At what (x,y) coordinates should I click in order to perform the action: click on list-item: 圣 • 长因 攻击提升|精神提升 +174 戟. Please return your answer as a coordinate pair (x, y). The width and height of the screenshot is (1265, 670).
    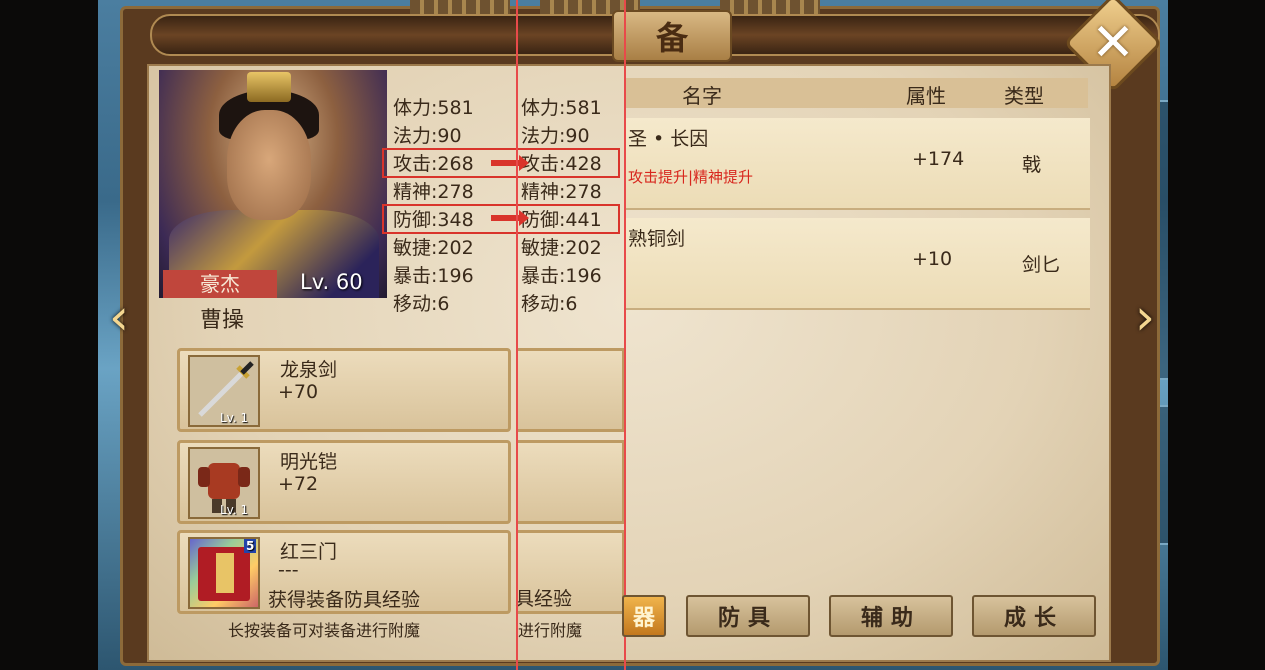
    Looking at the image, I should click on (858, 164).